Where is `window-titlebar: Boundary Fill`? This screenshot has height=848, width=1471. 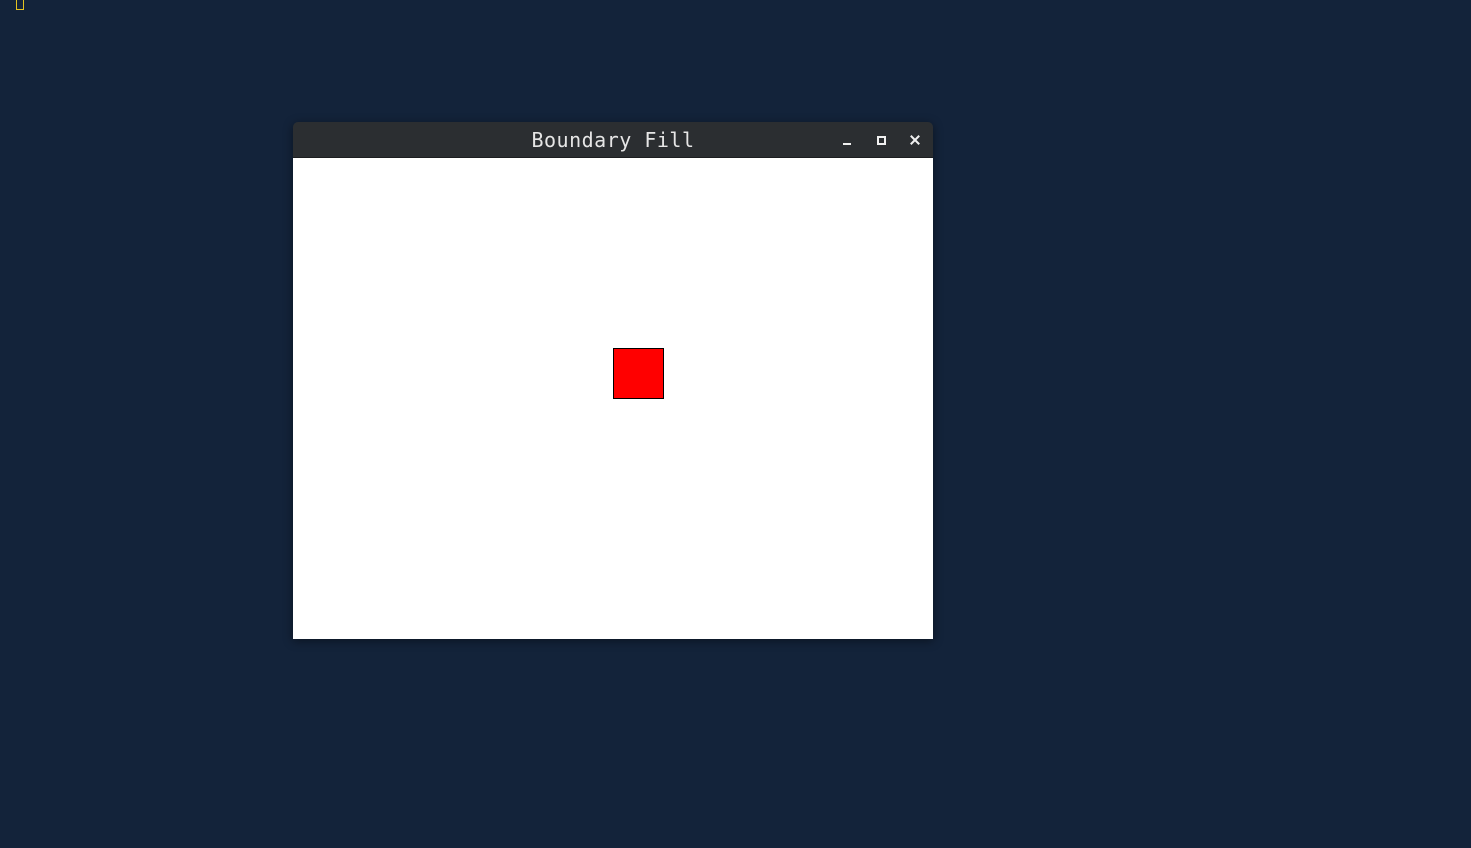 window-titlebar: Boundary Fill is located at coordinates (613, 140).